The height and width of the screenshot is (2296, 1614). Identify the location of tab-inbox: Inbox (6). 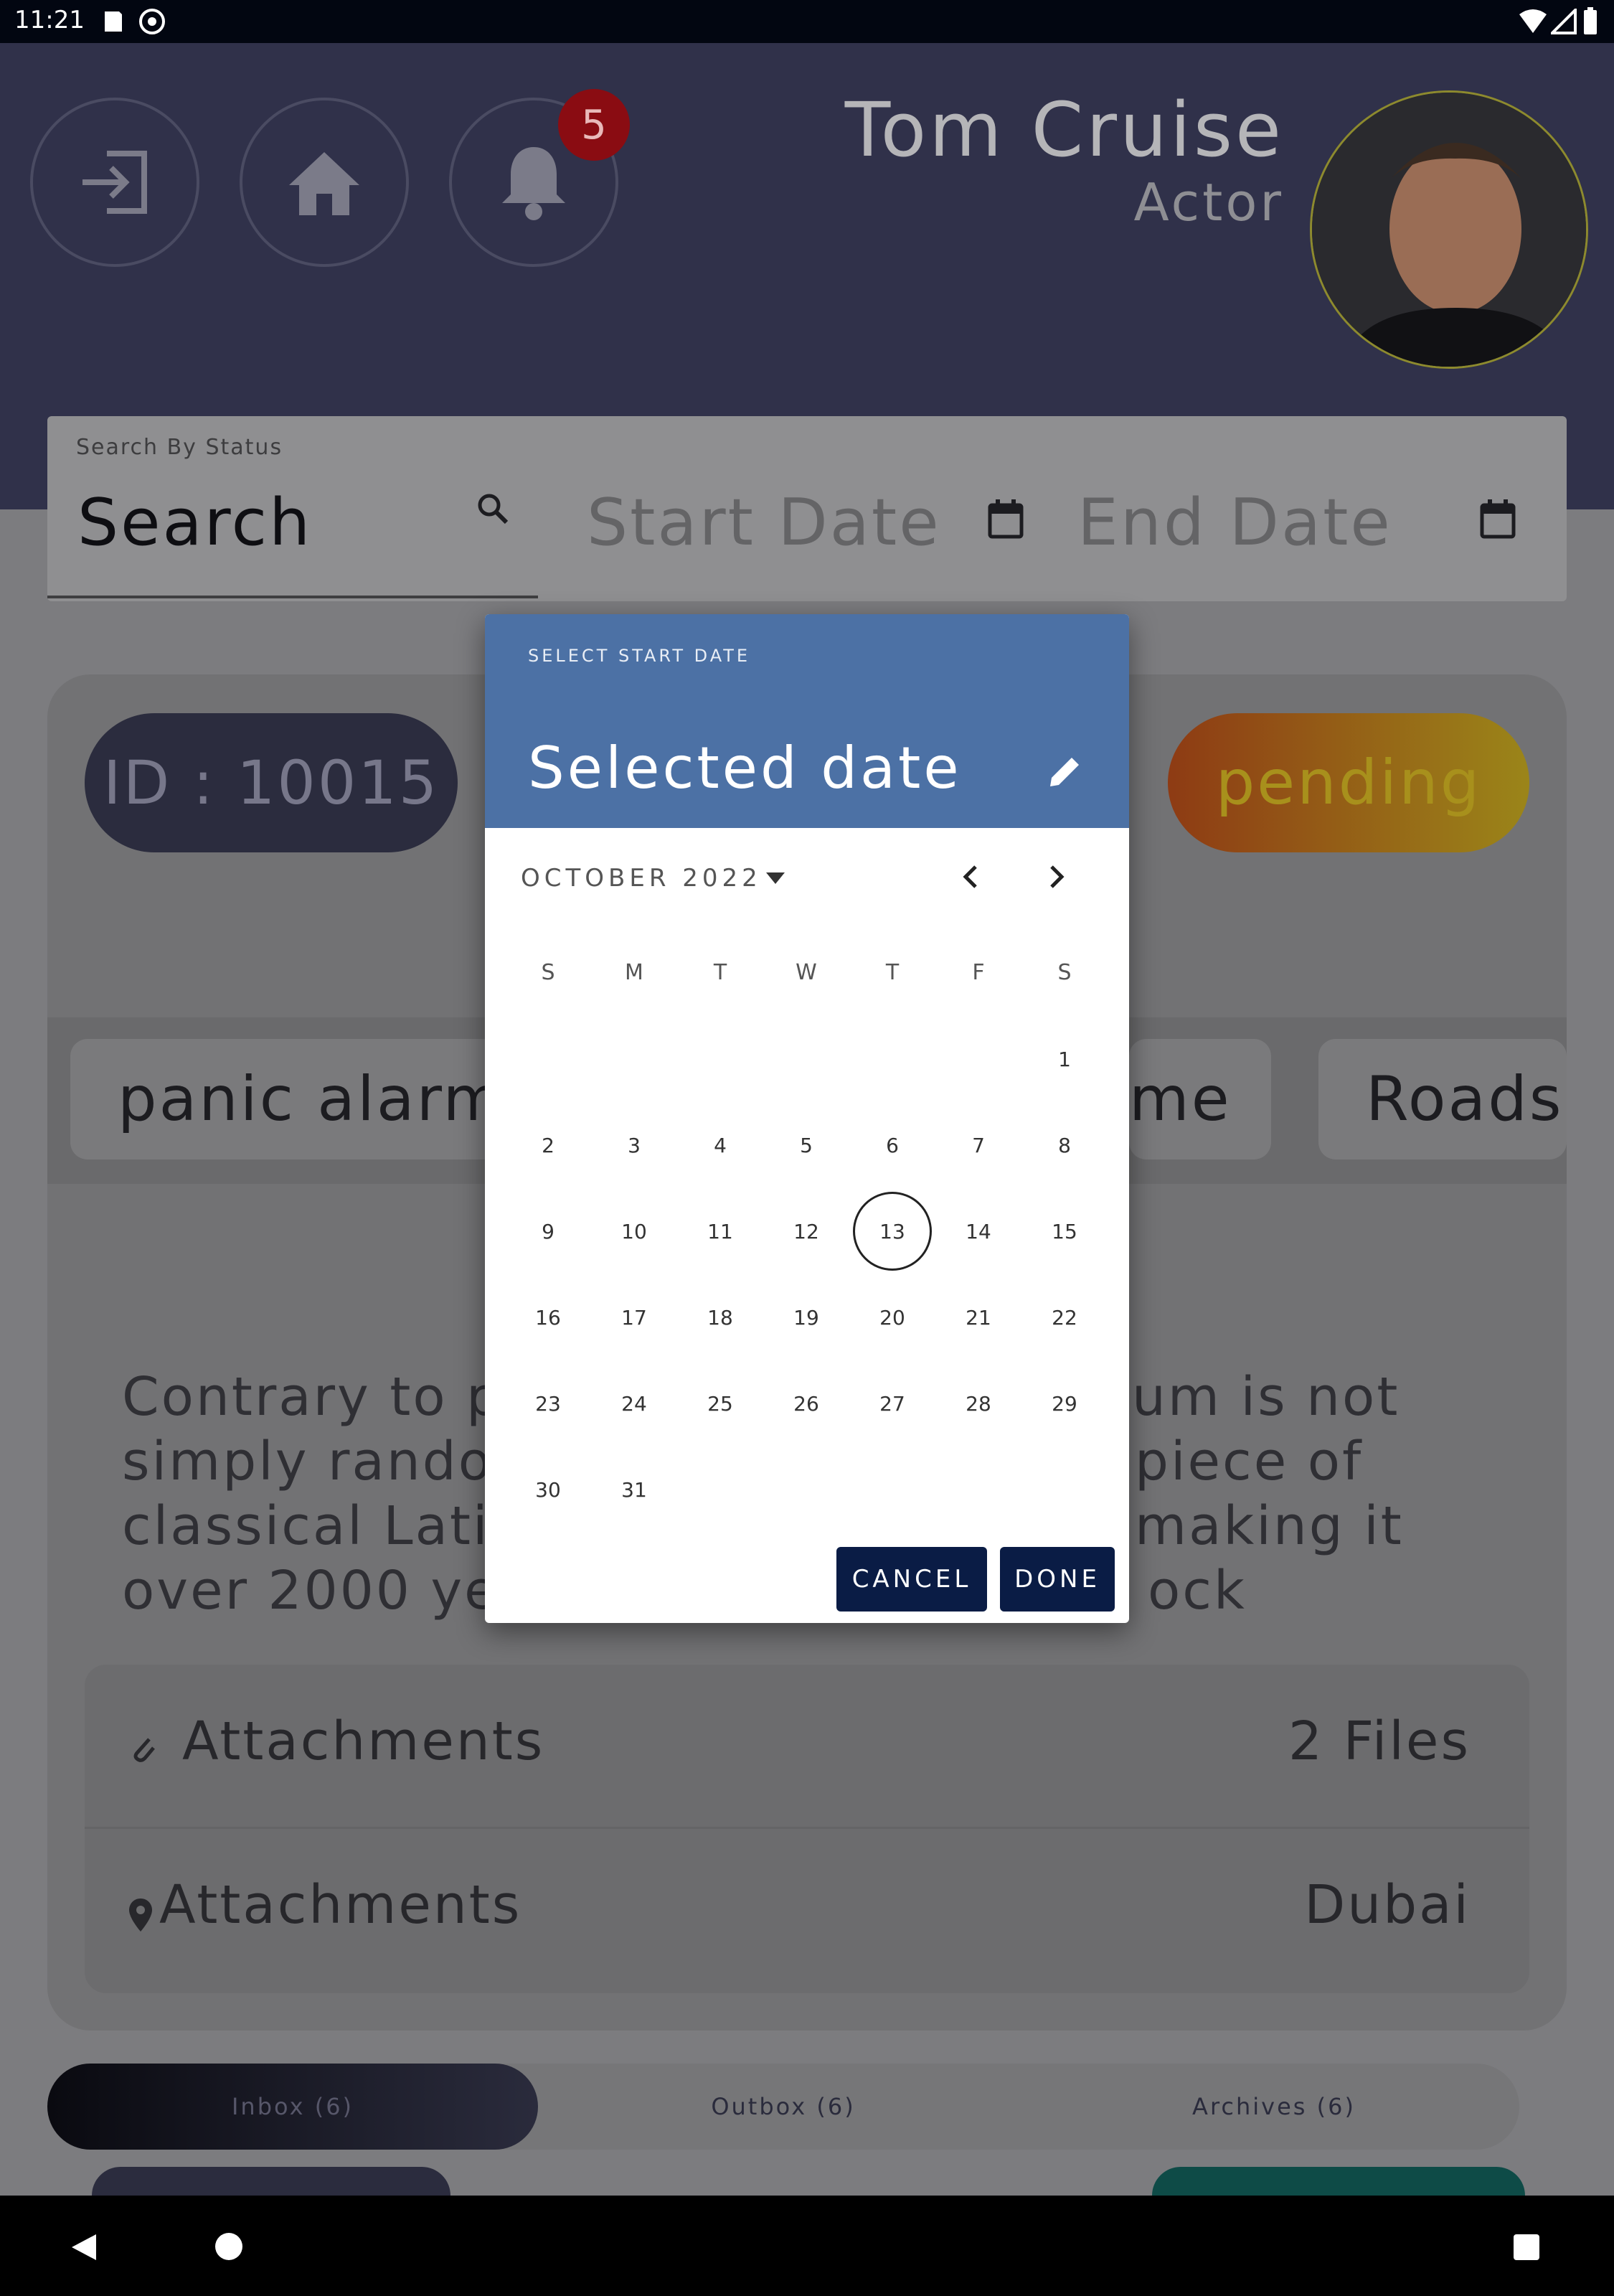
(292, 2107).